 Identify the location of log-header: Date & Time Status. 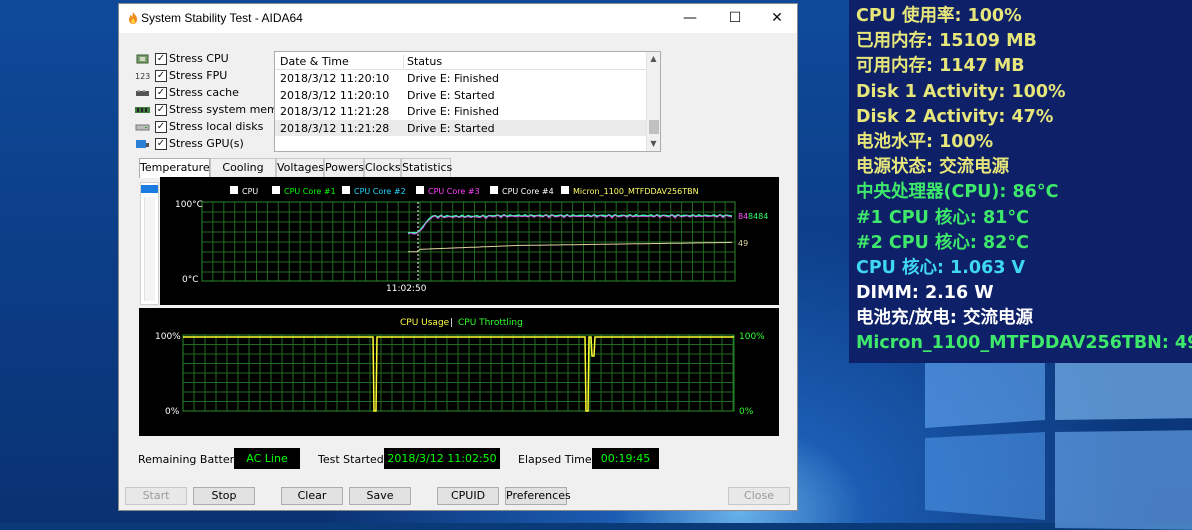
(467, 61).